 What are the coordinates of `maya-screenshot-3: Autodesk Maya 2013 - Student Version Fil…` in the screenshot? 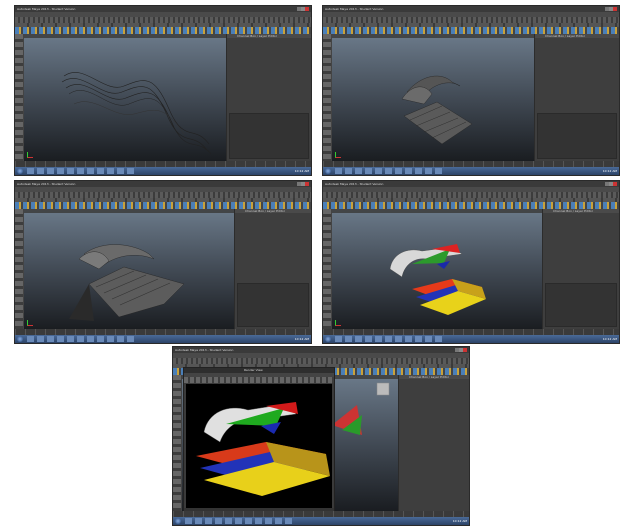 It's located at (163, 262).